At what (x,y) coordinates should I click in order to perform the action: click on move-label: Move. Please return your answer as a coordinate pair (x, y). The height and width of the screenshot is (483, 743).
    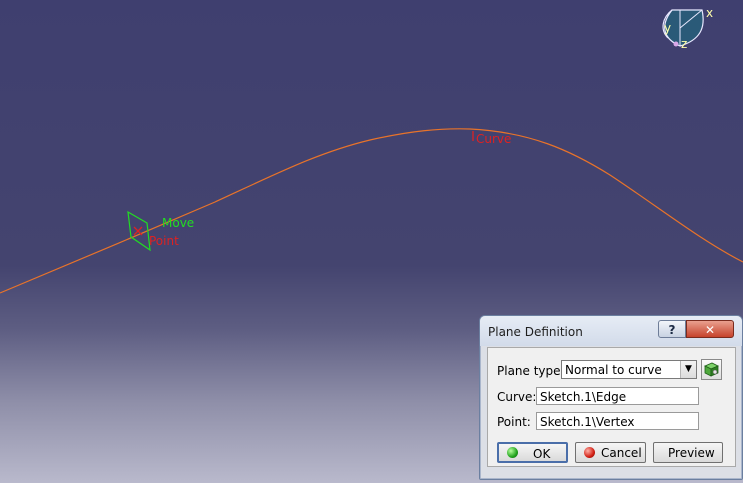
    Looking at the image, I should click on (178, 223).